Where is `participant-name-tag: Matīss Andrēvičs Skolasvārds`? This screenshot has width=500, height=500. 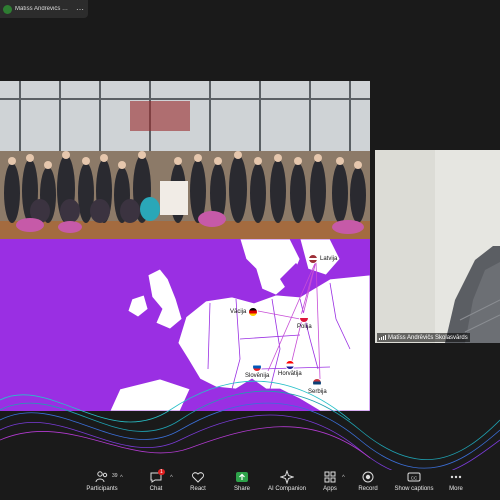 participant-name-tag: Matīss Andrēvičs Skolasvārds is located at coordinates (423, 337).